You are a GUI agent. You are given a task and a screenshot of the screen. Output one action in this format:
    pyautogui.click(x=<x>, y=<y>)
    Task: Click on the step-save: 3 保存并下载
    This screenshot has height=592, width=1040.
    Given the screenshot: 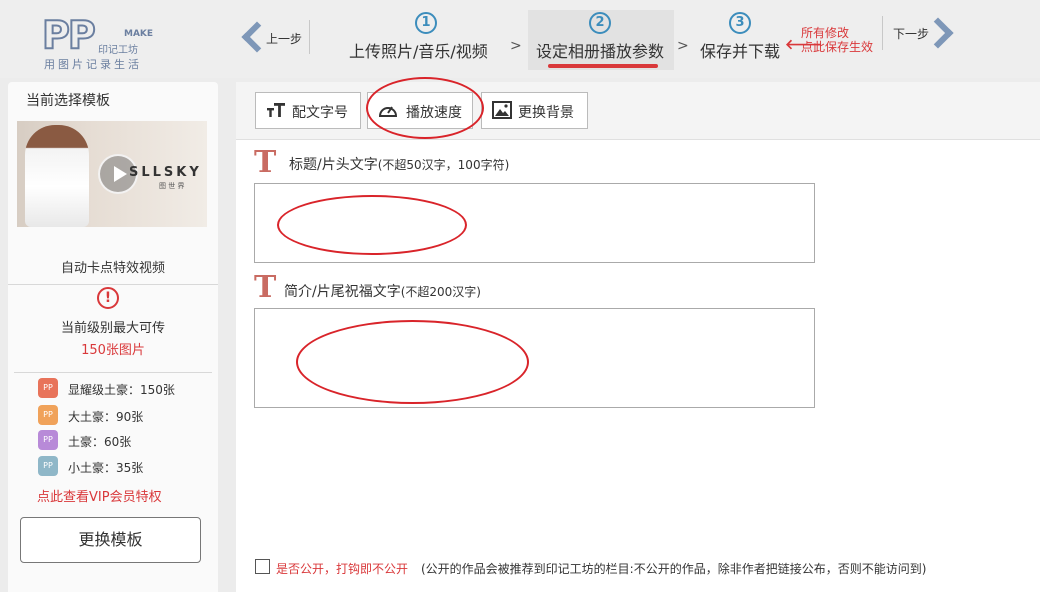 What is the action you would take?
    pyautogui.click(x=741, y=40)
    